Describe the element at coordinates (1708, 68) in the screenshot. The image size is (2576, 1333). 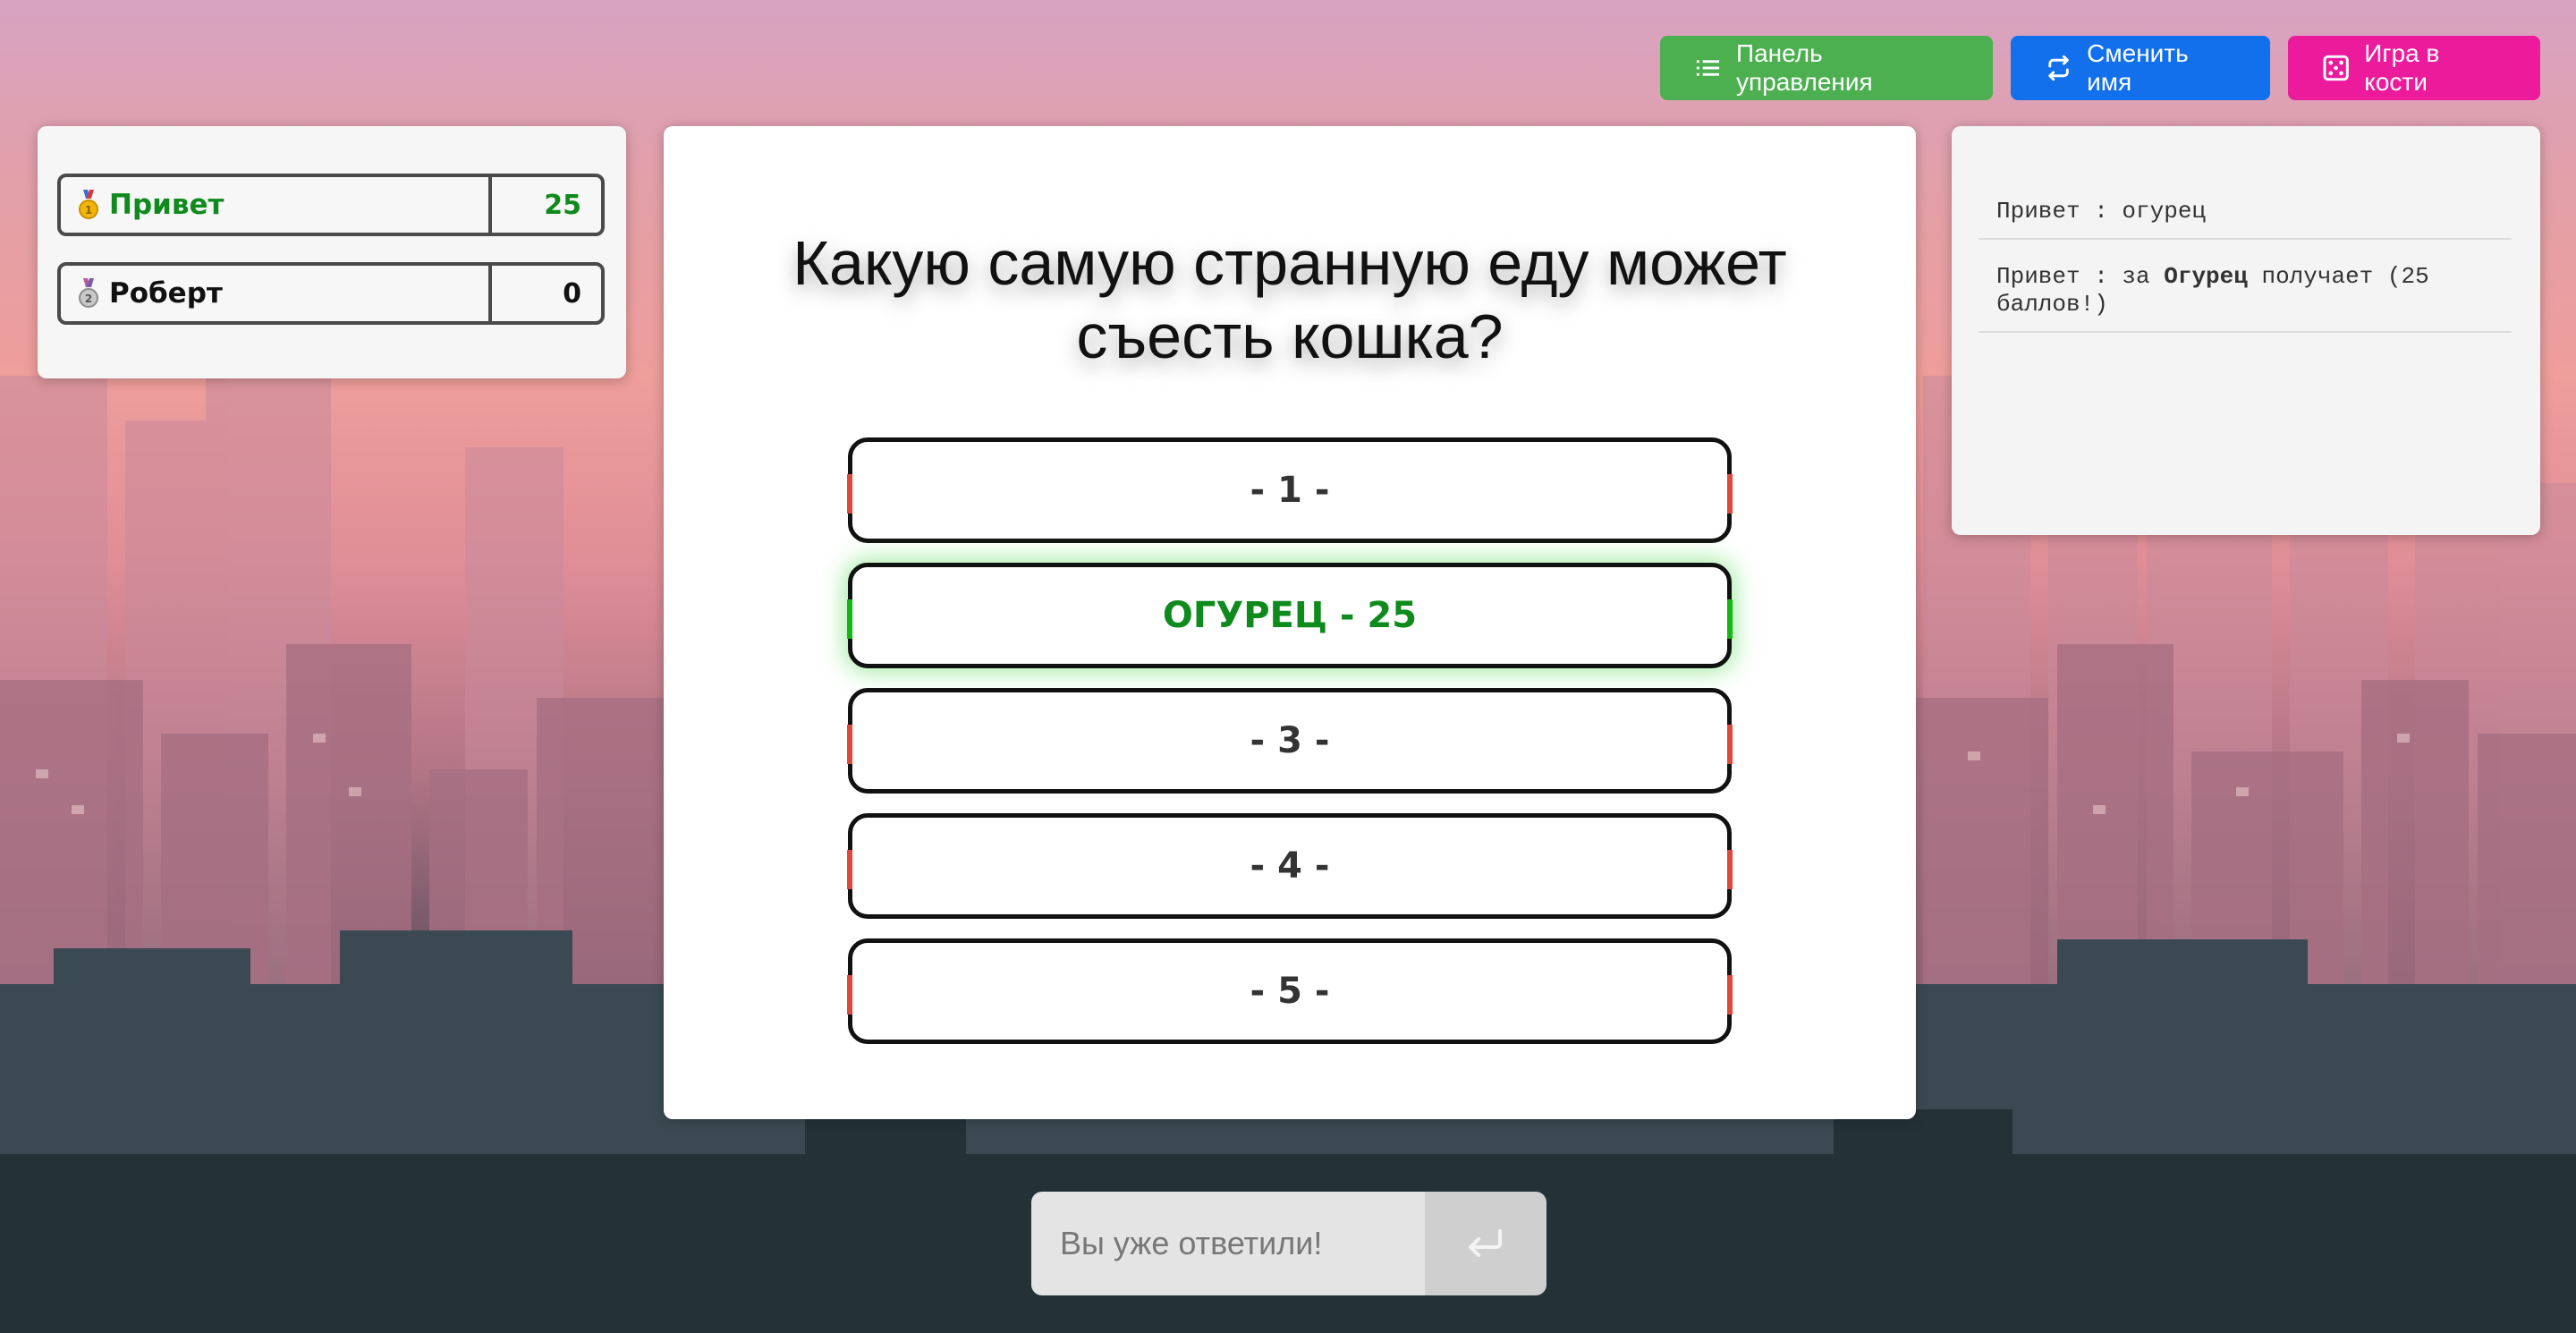
I see `list-icon` at that location.